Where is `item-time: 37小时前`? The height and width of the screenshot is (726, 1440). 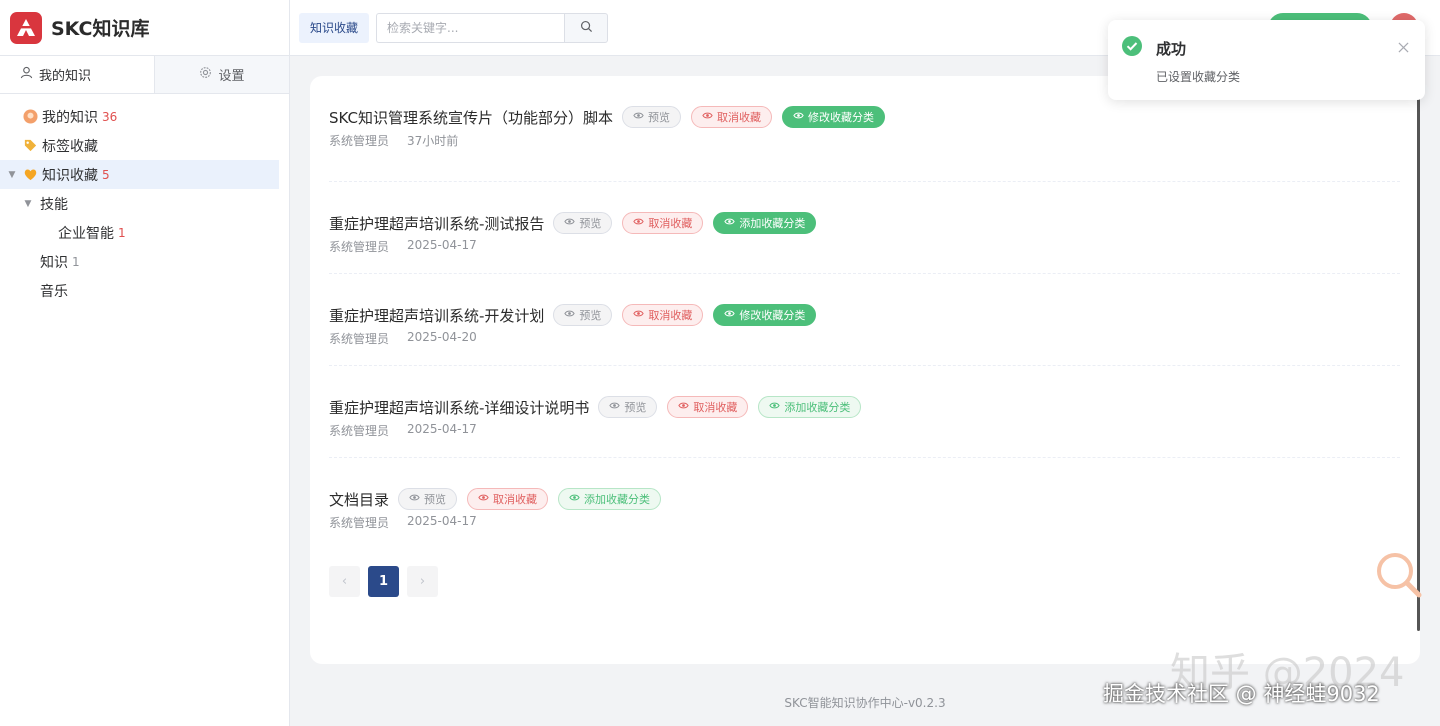 item-time: 37小时前 is located at coordinates (433, 141).